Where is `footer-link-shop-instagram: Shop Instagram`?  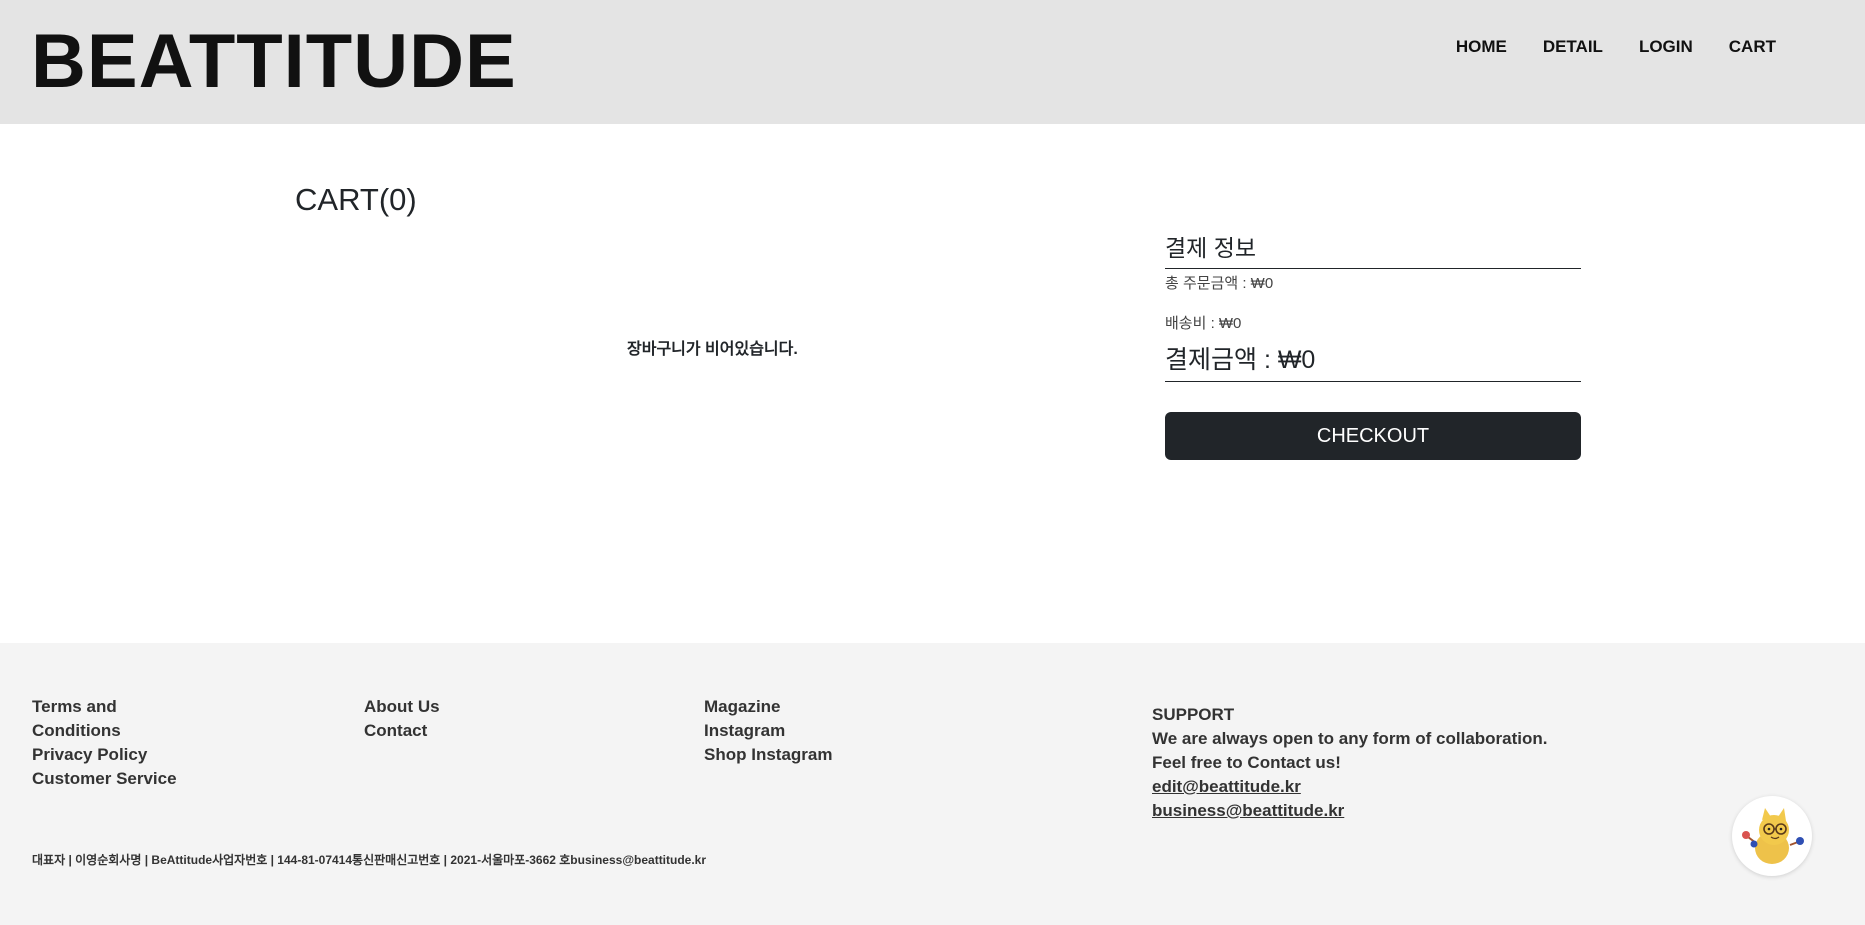
footer-link-shop-instagram: Shop Instagram is located at coordinates (768, 755).